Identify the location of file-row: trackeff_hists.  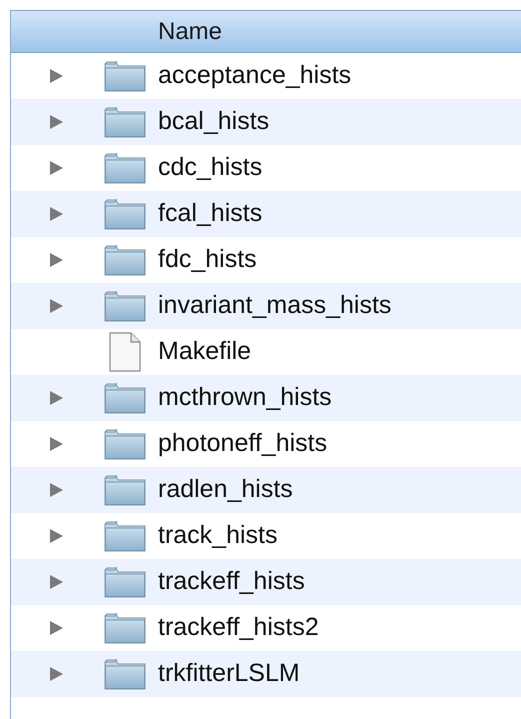
(266, 582).